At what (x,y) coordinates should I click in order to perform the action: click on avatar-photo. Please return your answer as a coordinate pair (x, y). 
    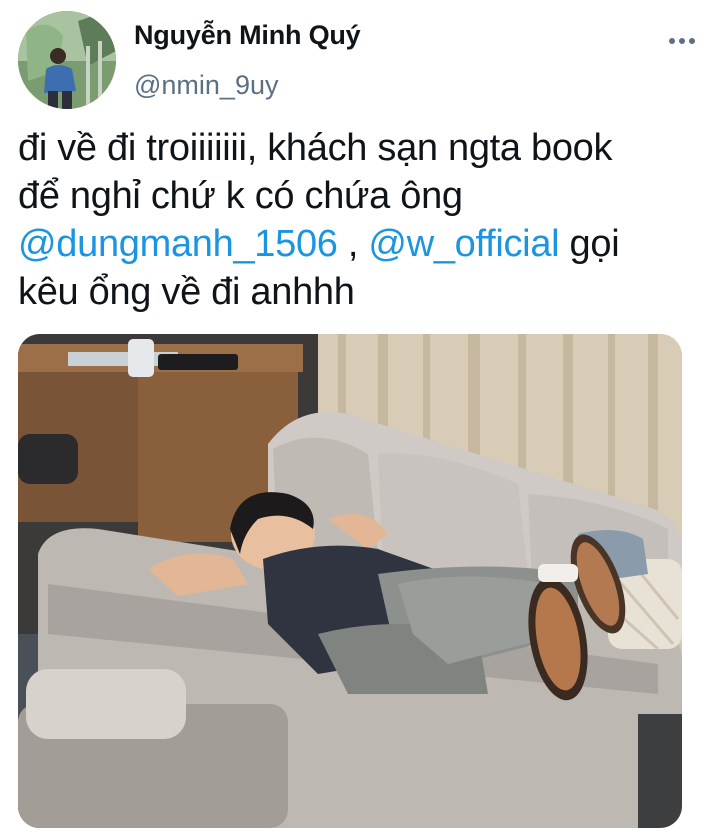
    Looking at the image, I should click on (67, 60).